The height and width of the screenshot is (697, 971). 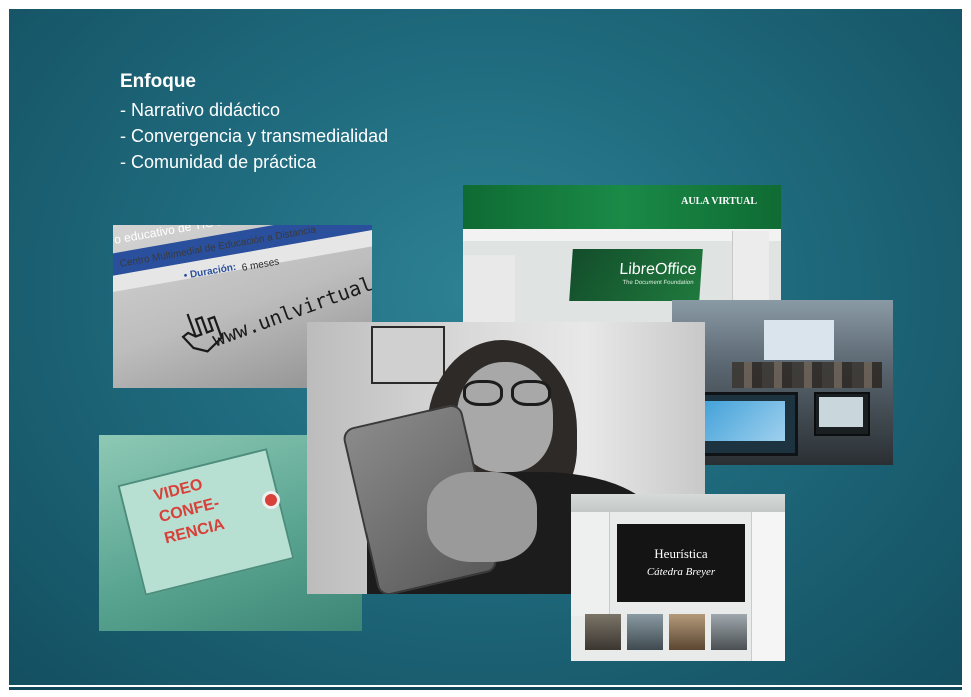 I want to click on call-left-panel, so click(x=590, y=564).